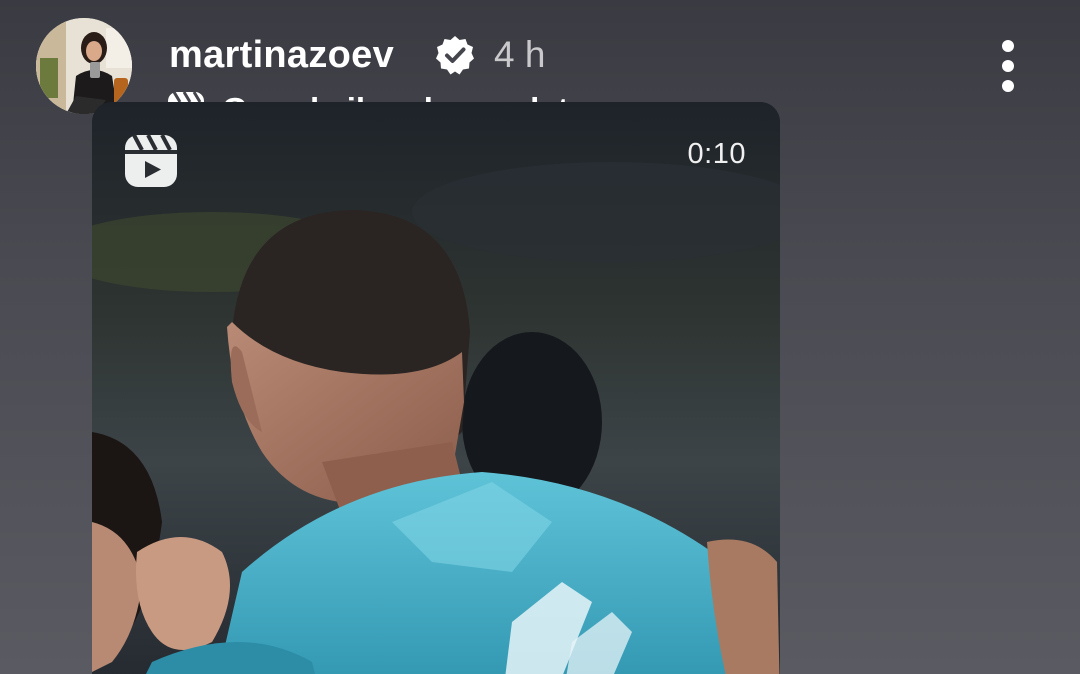  Describe the element at coordinates (520, 54) in the screenshot. I see `post-time: 4 h` at that location.